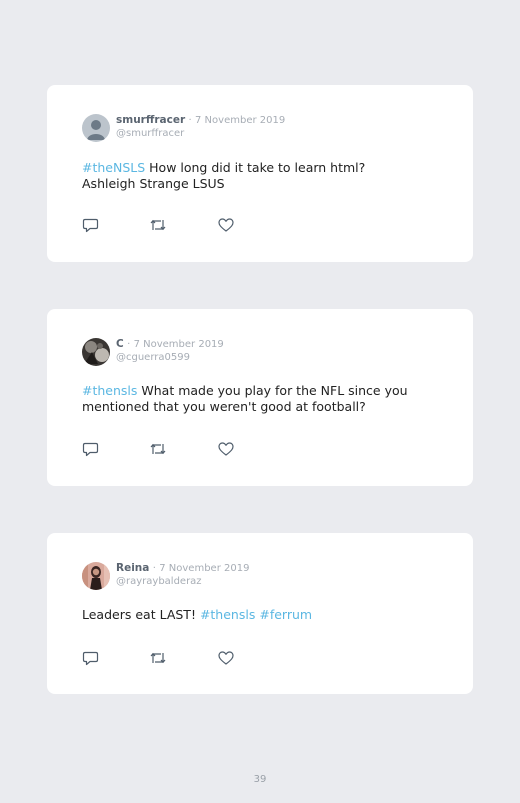 This screenshot has width=520, height=803. I want to click on hashtag-link: #ferrum, so click(285, 614).